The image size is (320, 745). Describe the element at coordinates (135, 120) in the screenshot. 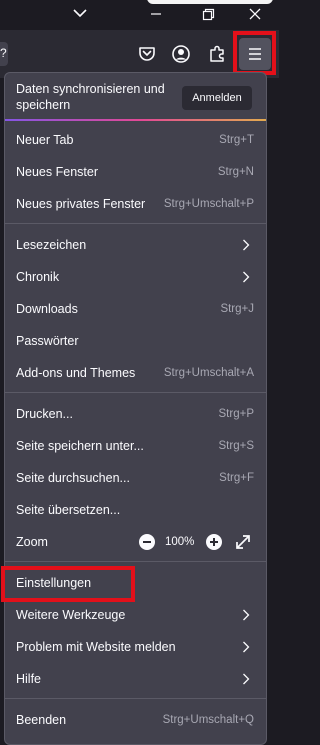

I see `sync-separator` at that location.